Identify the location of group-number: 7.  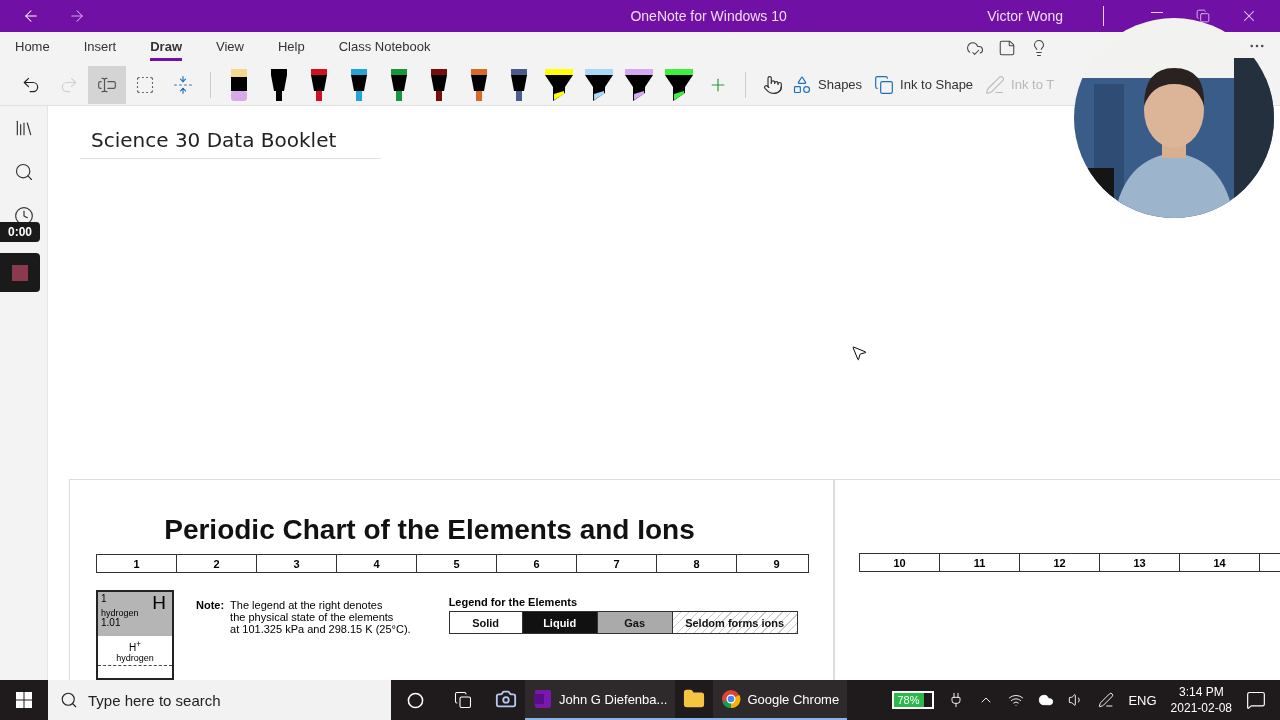
(617, 563).